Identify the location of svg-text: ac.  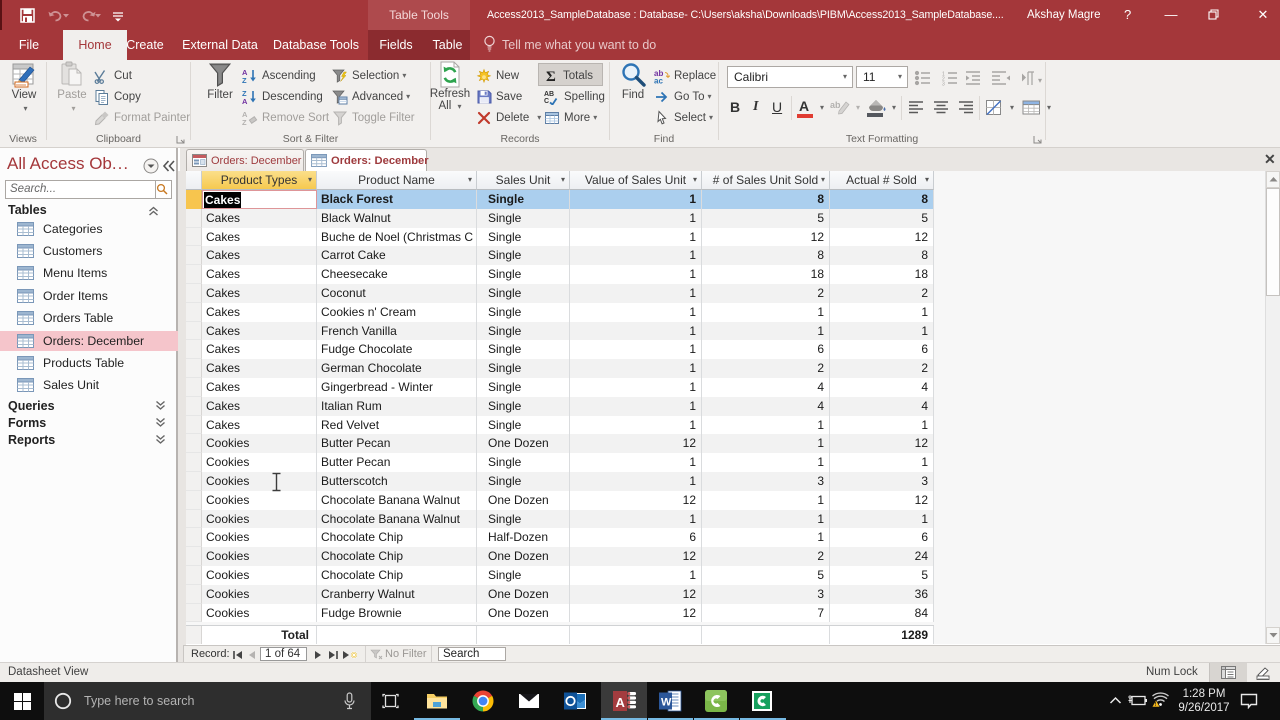
(658, 80).